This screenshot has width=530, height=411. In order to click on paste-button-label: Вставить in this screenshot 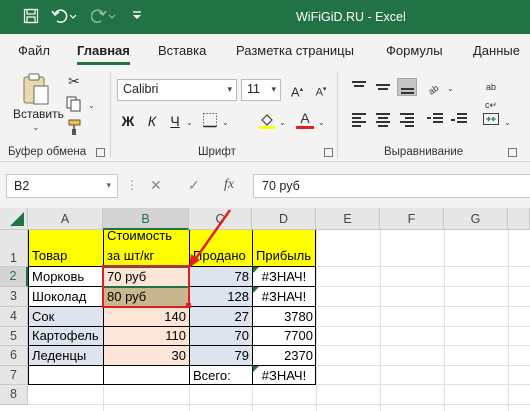, I will do `click(38, 114)`.